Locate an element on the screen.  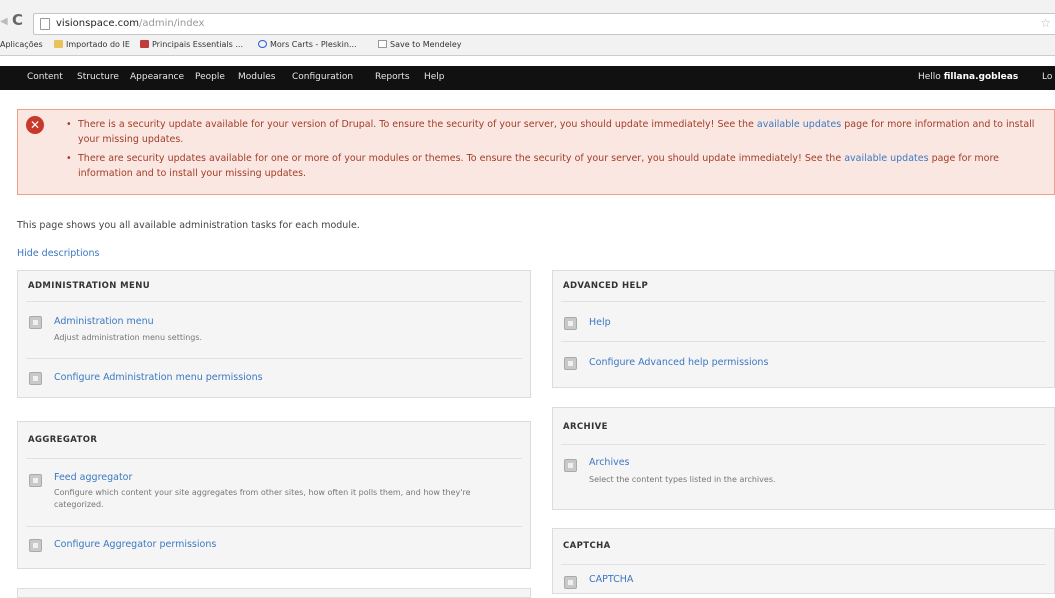
entry-description: Adjust administration menu settings. is located at coordinates (128, 337).